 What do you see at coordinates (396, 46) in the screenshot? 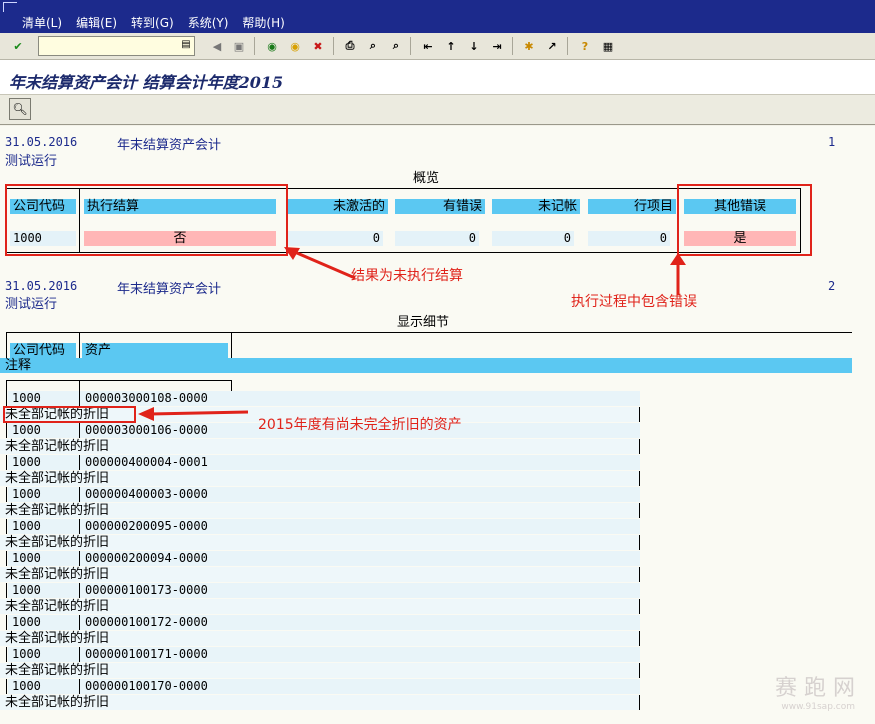
I see `find-next-icon: ⌕` at bounding box center [396, 46].